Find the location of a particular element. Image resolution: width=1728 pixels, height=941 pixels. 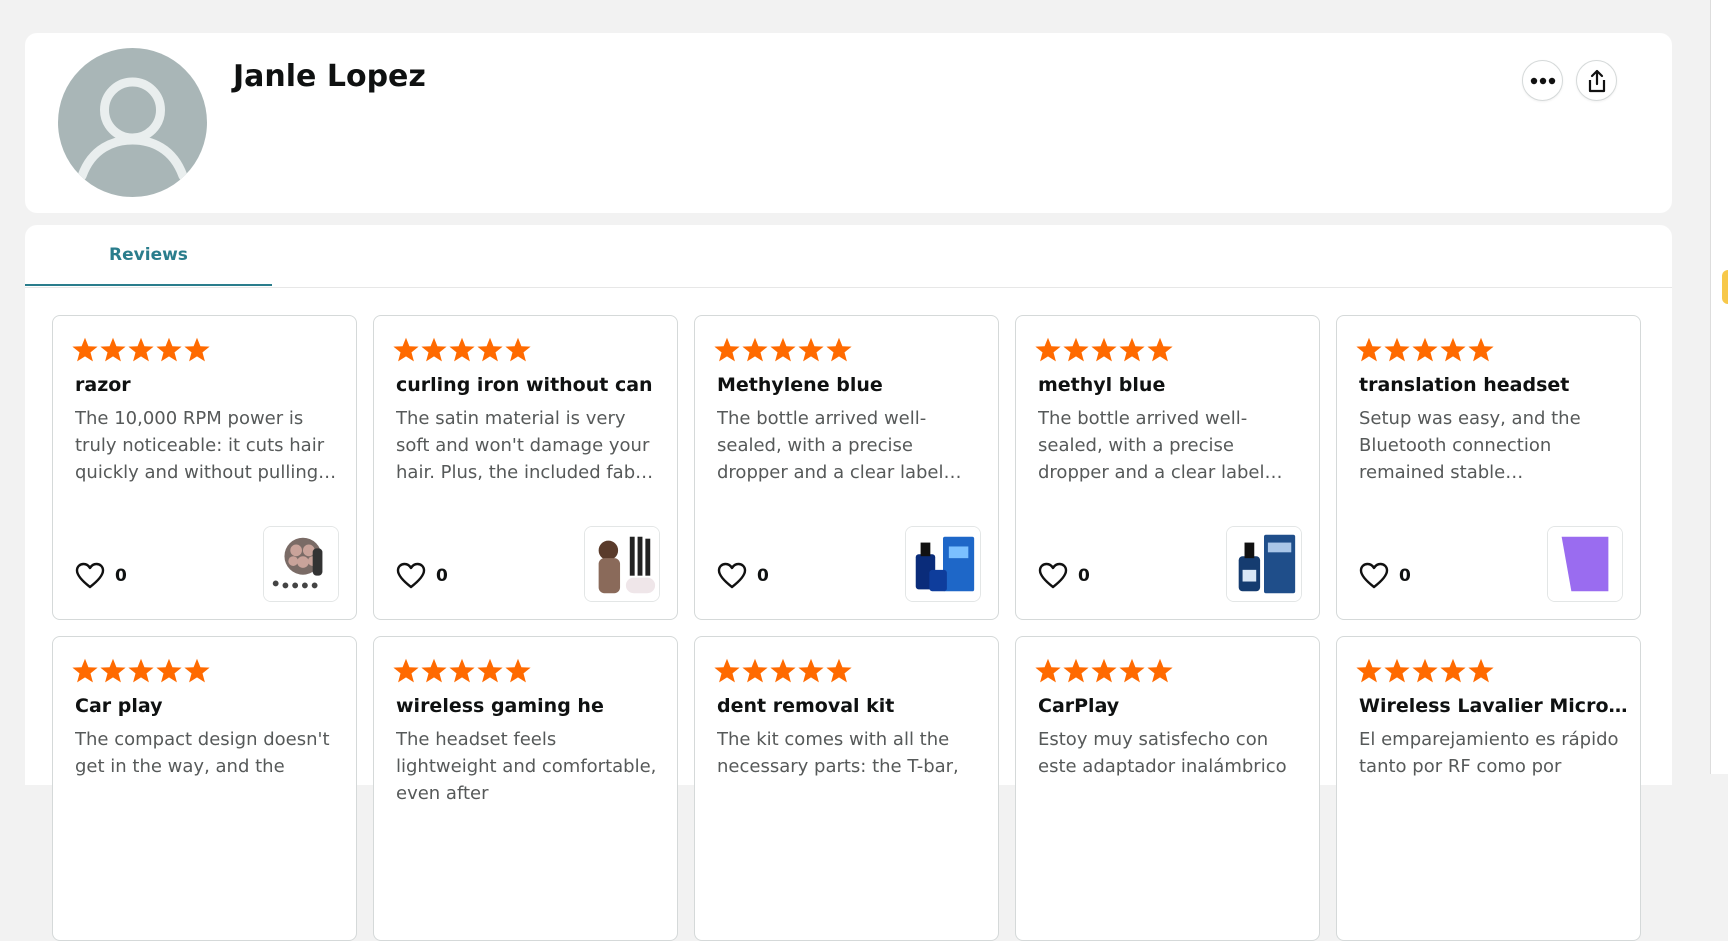

review-title: curling iron without can is located at coordinates (531, 385).